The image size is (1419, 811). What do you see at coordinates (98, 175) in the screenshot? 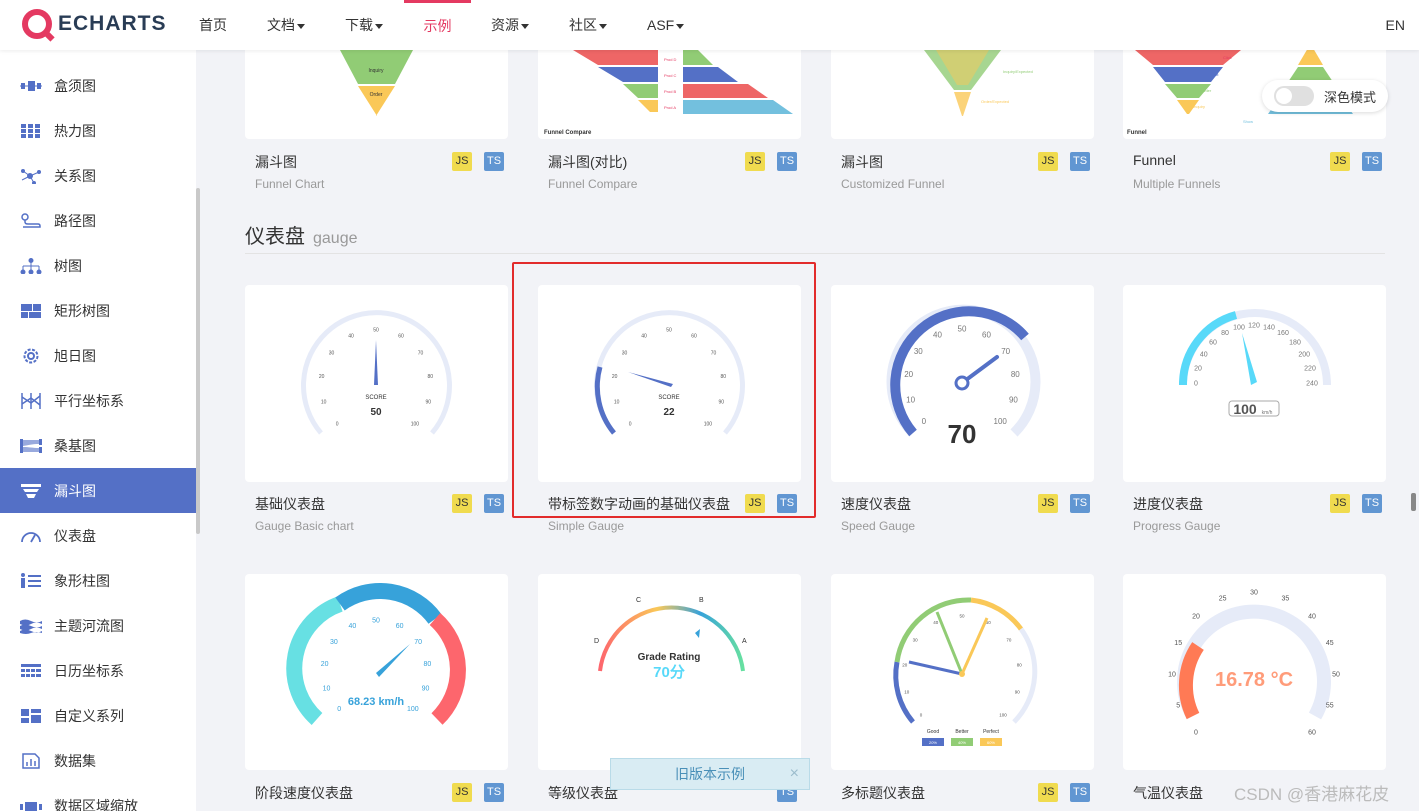
I see `sidebar-item-graph: 关系图` at bounding box center [98, 175].